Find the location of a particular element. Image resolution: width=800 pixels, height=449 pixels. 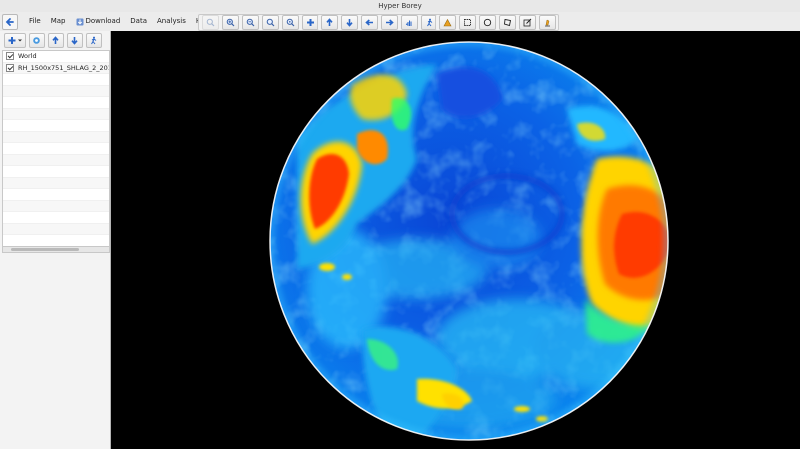

rectangle-select-icon is located at coordinates (467, 22).